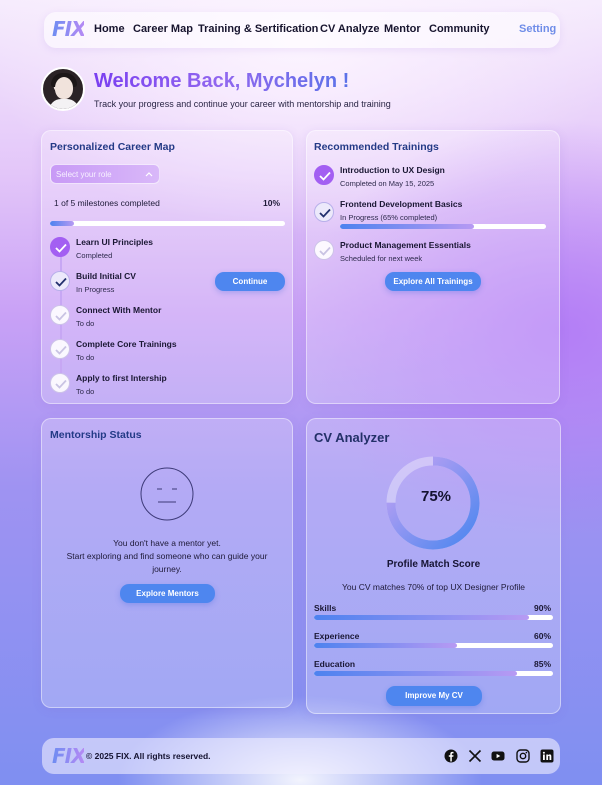 This screenshot has width=602, height=785. I want to click on continue-button: Continue, so click(250, 281).